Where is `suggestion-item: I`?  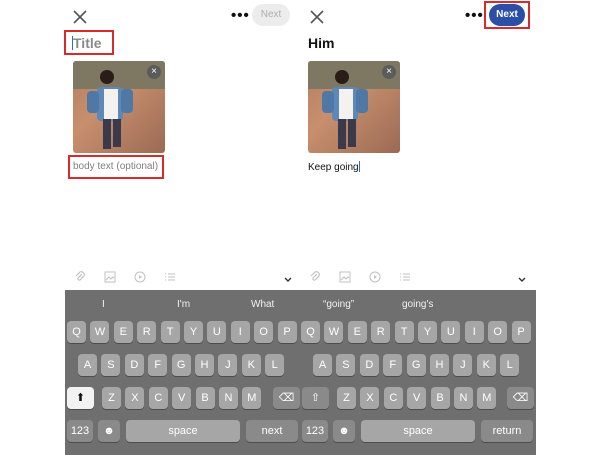
suggestion-item: I is located at coordinates (103, 304).